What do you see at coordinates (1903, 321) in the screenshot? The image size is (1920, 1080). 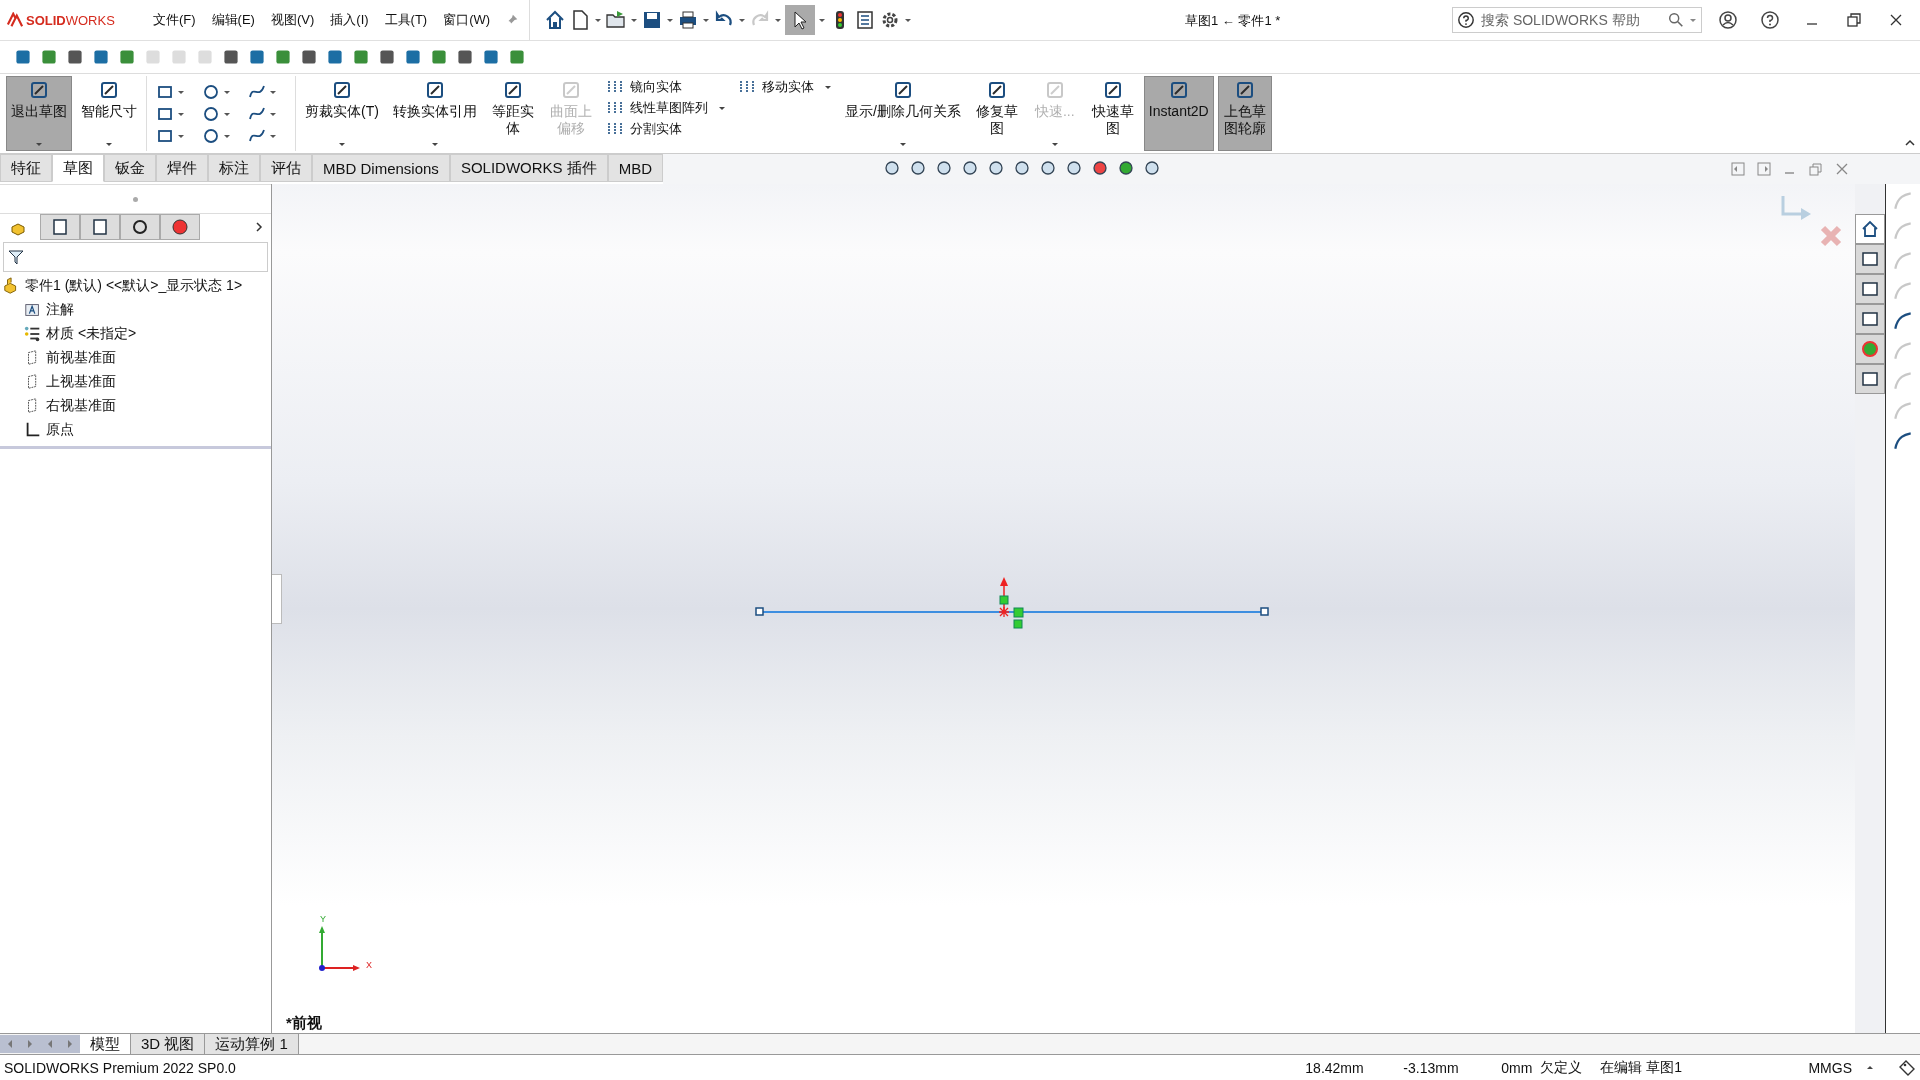 I see `corner-icon` at bounding box center [1903, 321].